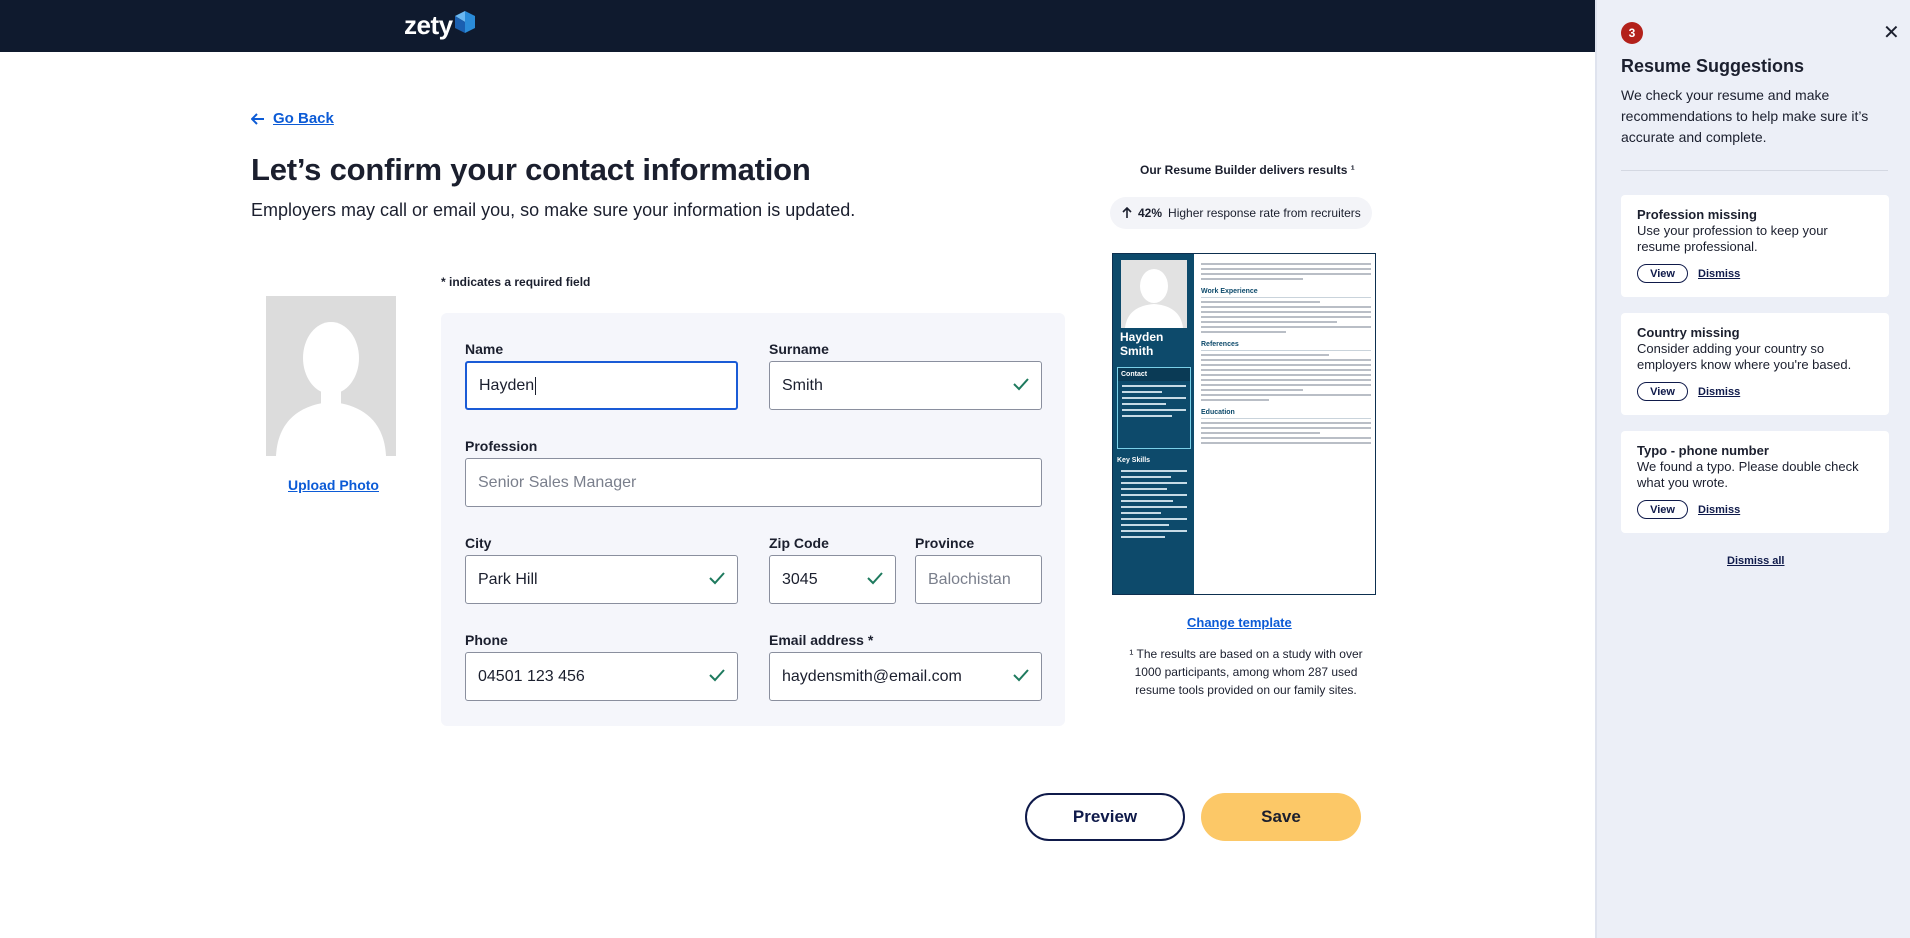 Image resolution: width=1910 pixels, height=938 pixels. Describe the element at coordinates (1754, 170) in the screenshot. I see `panel-divider` at that location.